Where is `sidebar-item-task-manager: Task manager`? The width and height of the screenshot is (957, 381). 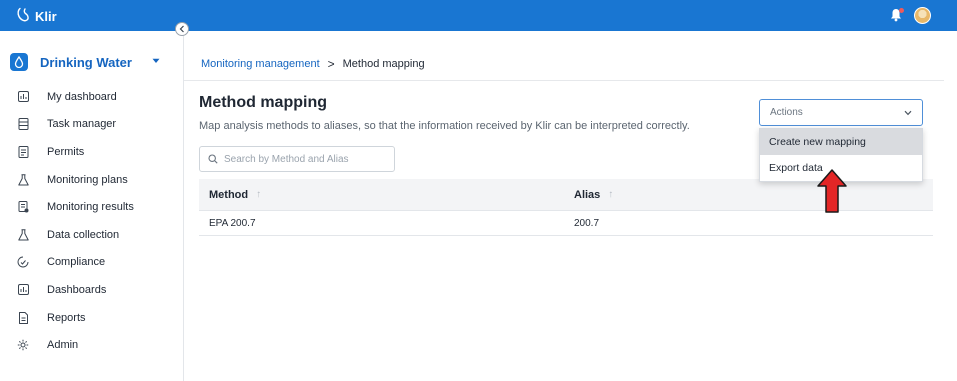 sidebar-item-task-manager: Task manager is located at coordinates (91, 125).